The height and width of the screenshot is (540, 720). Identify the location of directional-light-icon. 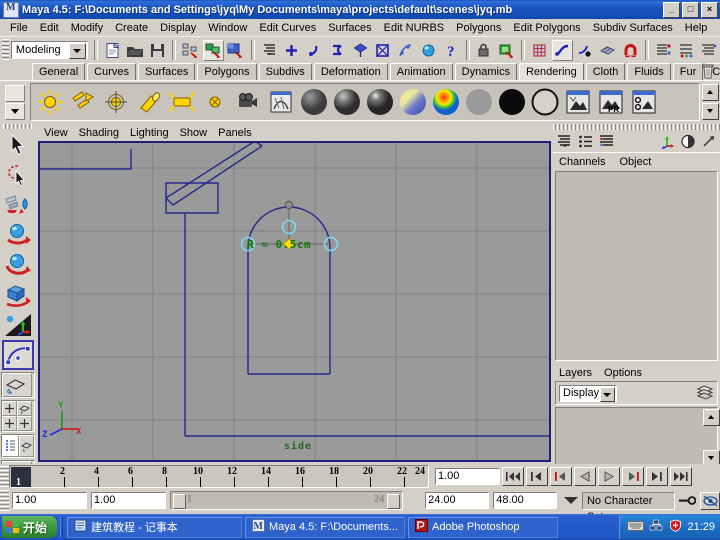
(82, 102).